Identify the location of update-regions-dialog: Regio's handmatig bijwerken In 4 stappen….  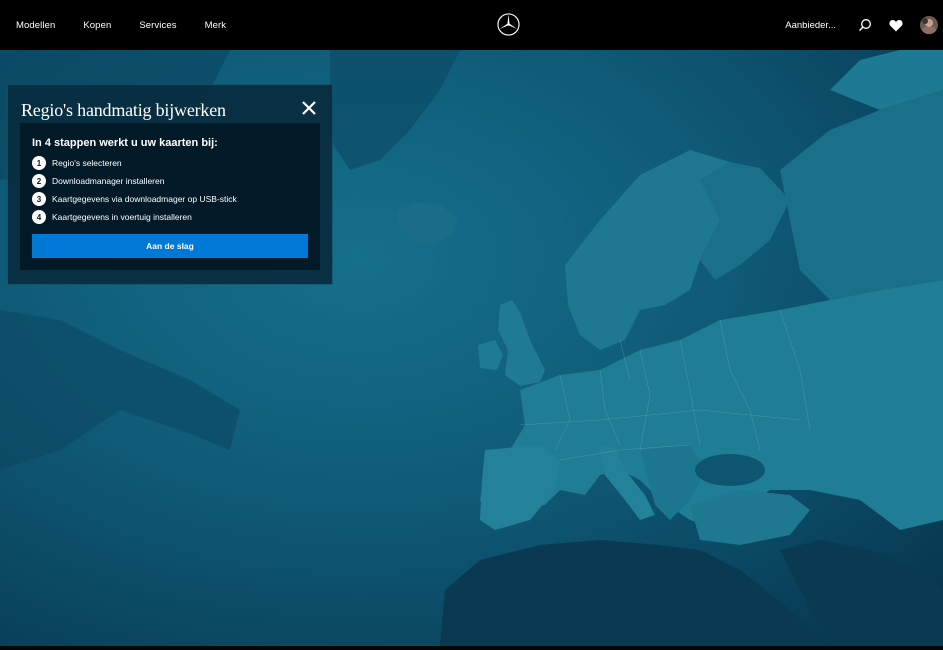
(170, 184).